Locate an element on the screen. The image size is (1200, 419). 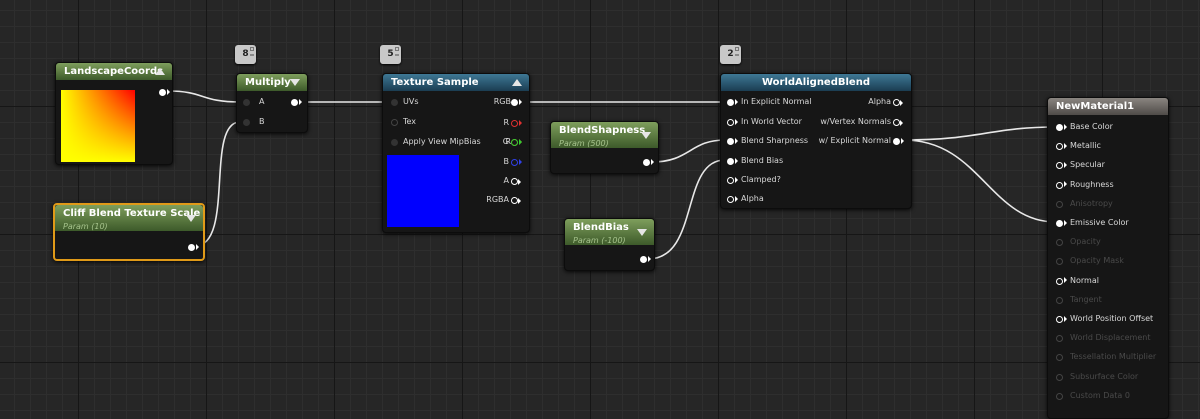
wire-landscape-multiply is located at coordinates (204, 96).